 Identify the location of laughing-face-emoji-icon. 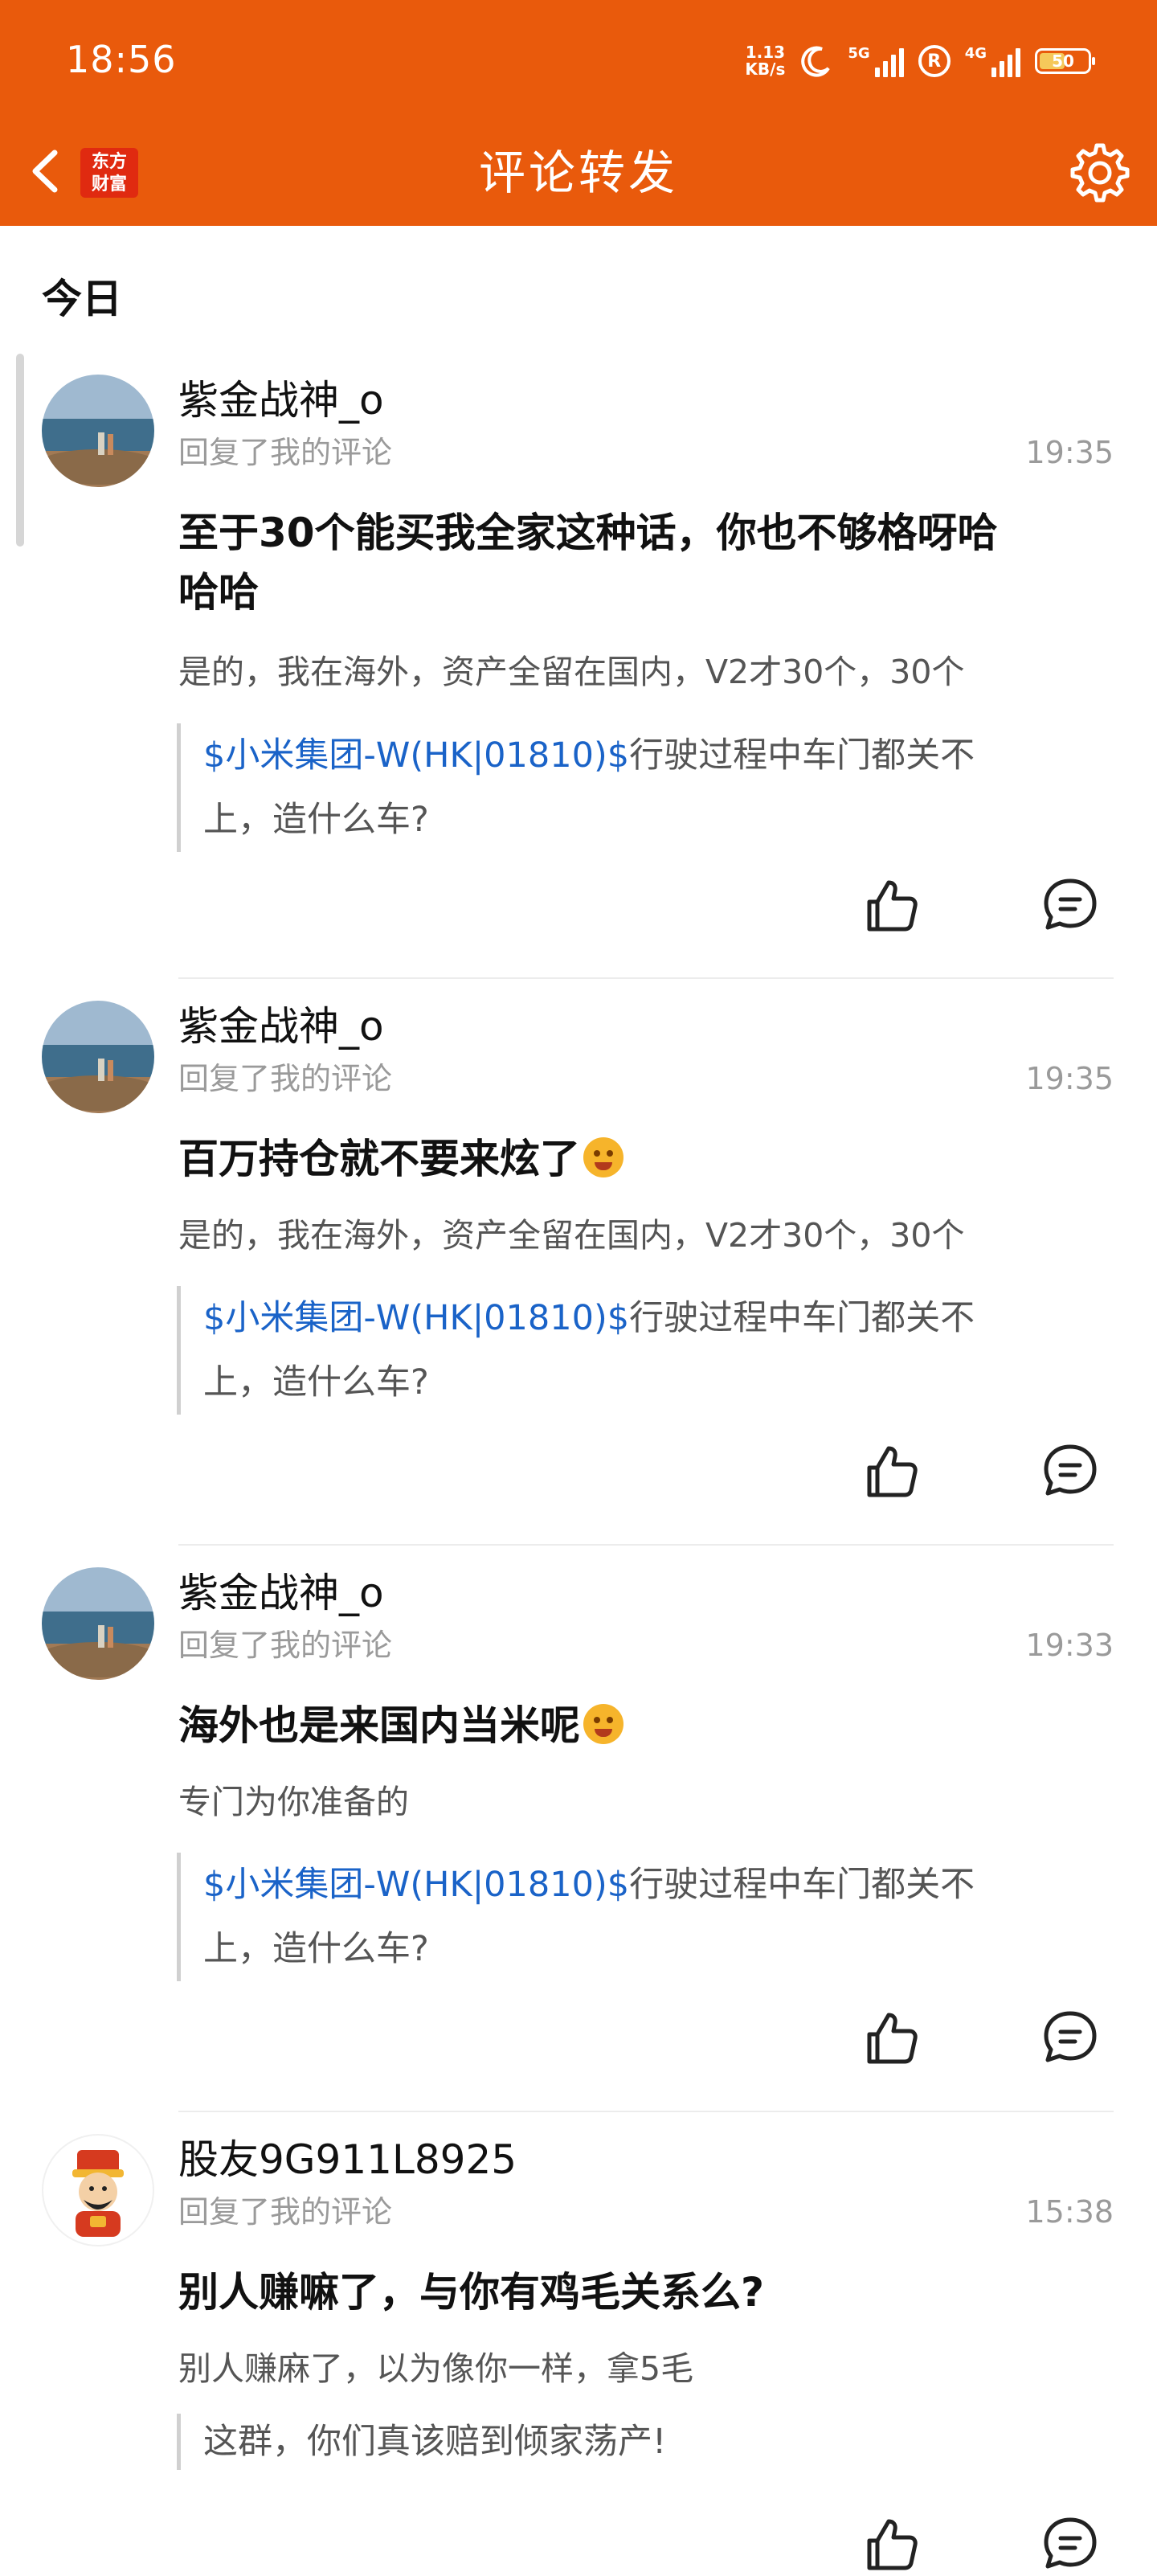
(603, 1724).